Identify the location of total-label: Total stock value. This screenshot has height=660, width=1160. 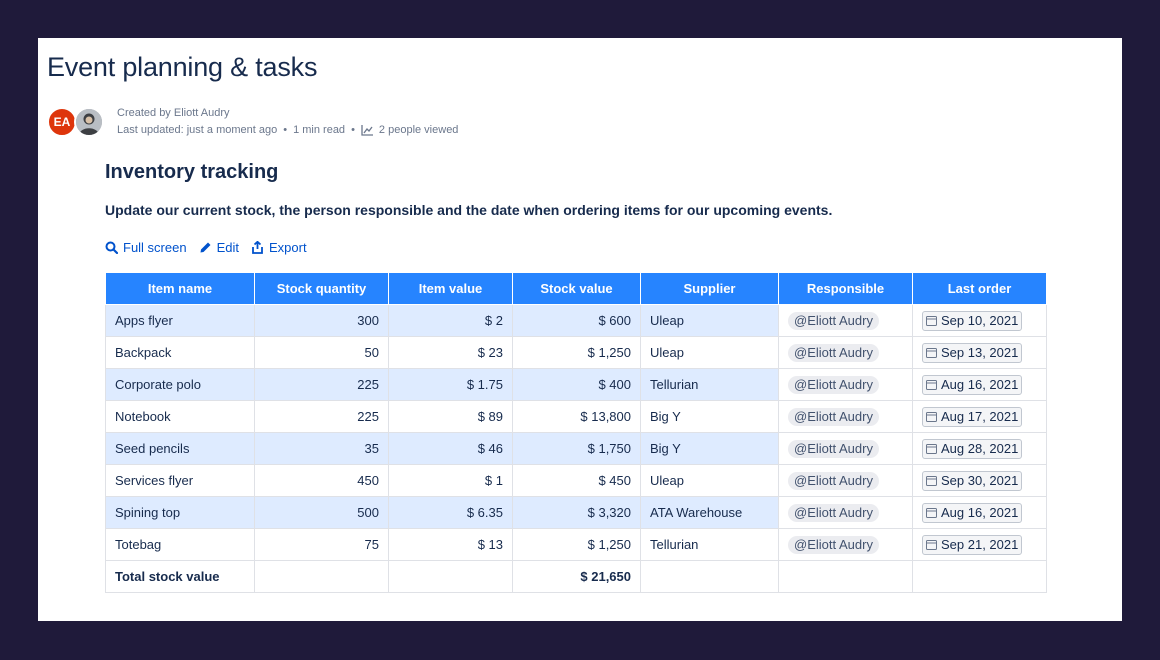
(180, 576).